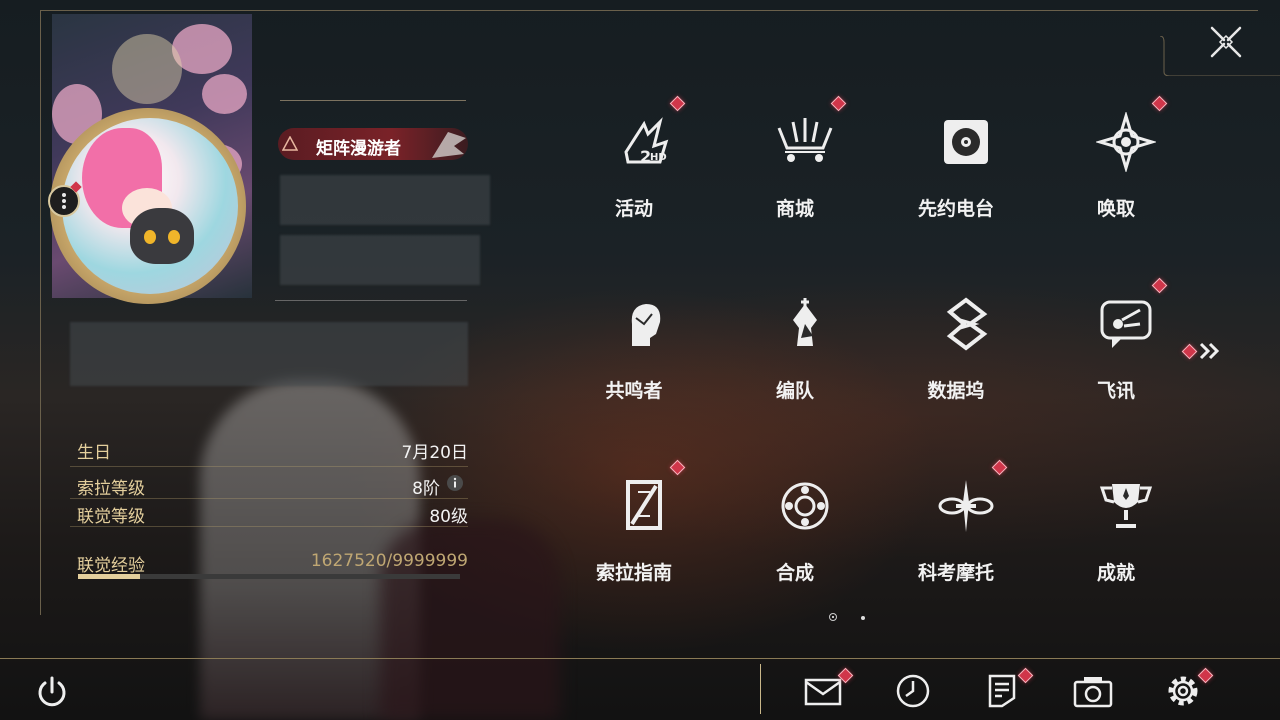 This screenshot has width=1280, height=720. I want to click on clock-icon, so click(913, 691).